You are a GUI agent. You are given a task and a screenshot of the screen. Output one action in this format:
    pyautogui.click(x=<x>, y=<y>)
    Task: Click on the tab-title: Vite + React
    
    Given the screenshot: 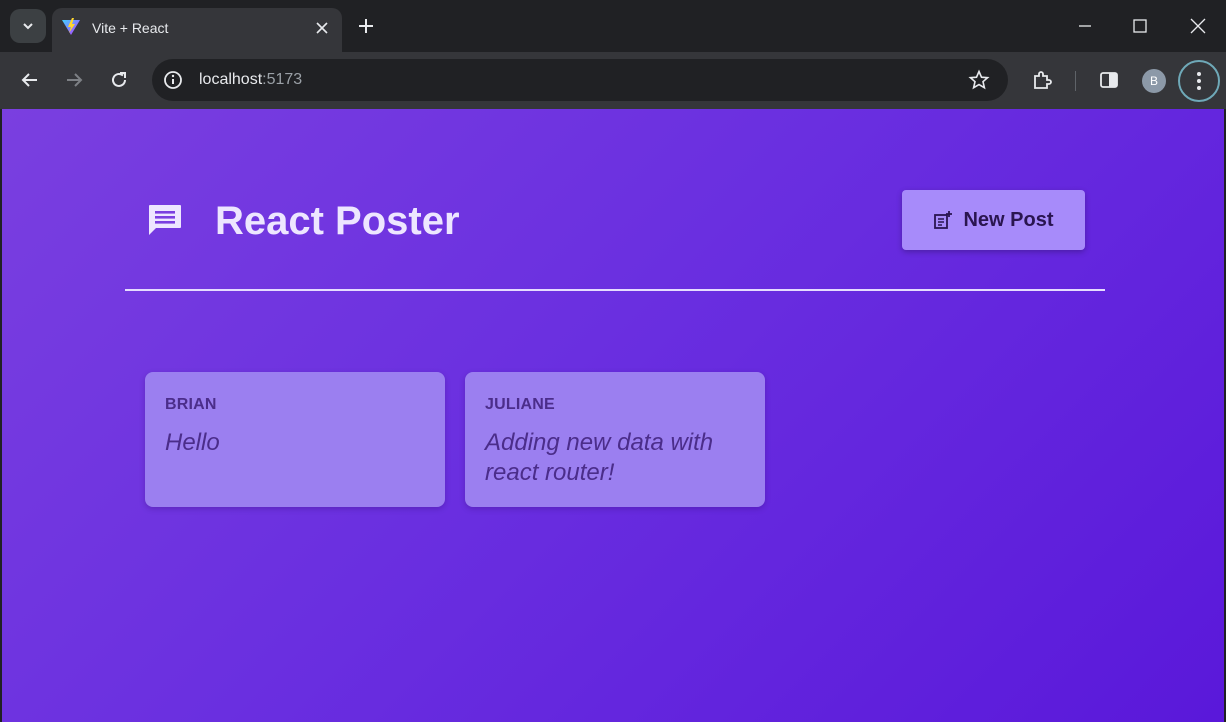 What is the action you would take?
    pyautogui.click(x=130, y=28)
    